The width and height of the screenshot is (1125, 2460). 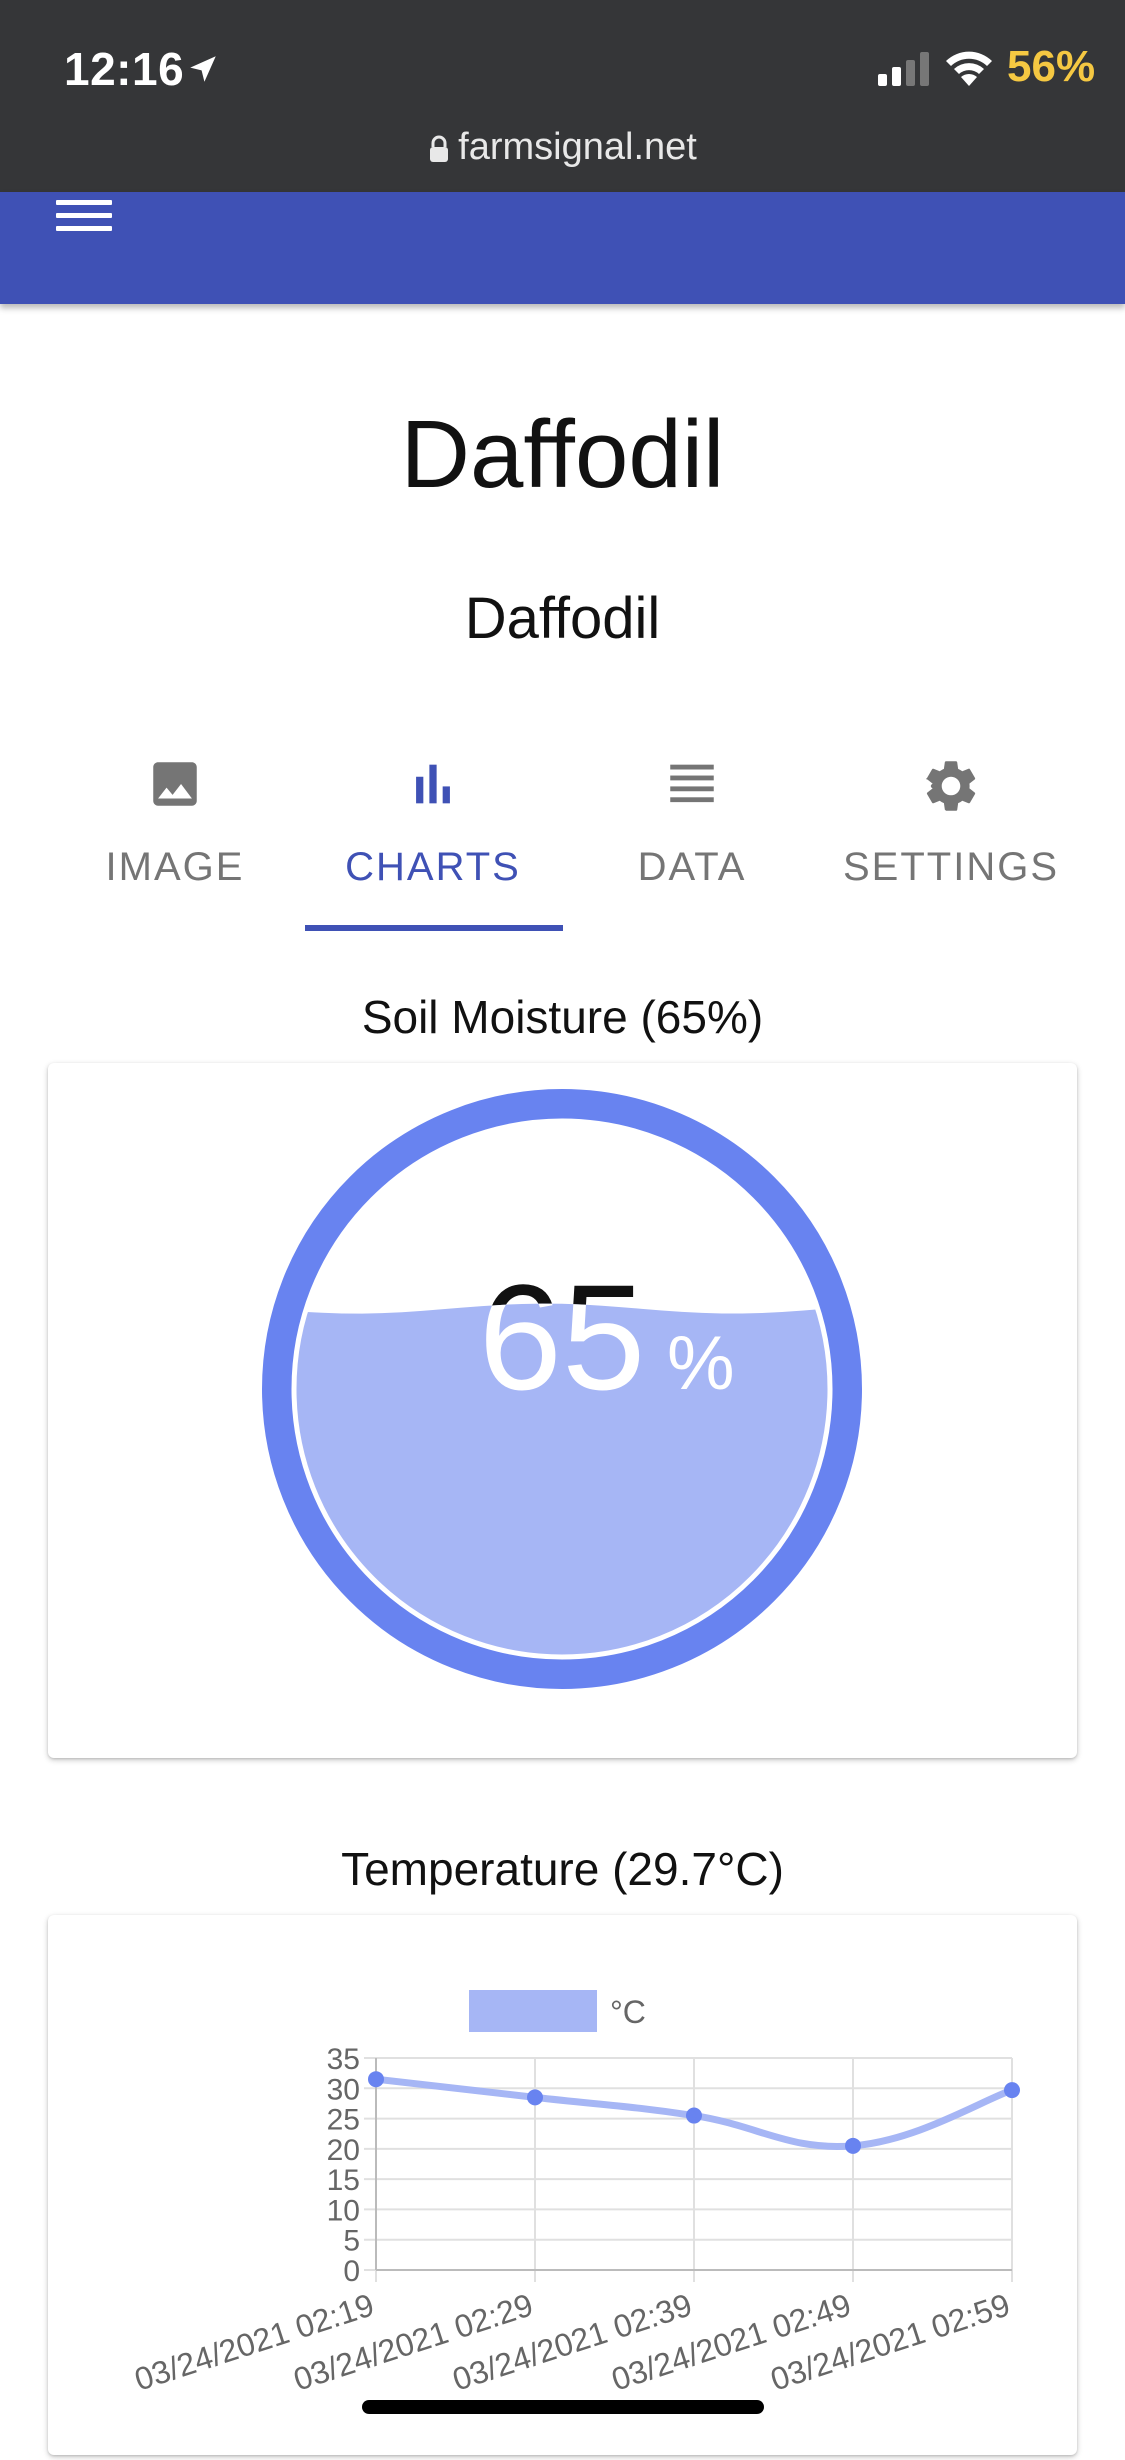 What do you see at coordinates (701, 1363) in the screenshot?
I see `gauge-unit: %` at bounding box center [701, 1363].